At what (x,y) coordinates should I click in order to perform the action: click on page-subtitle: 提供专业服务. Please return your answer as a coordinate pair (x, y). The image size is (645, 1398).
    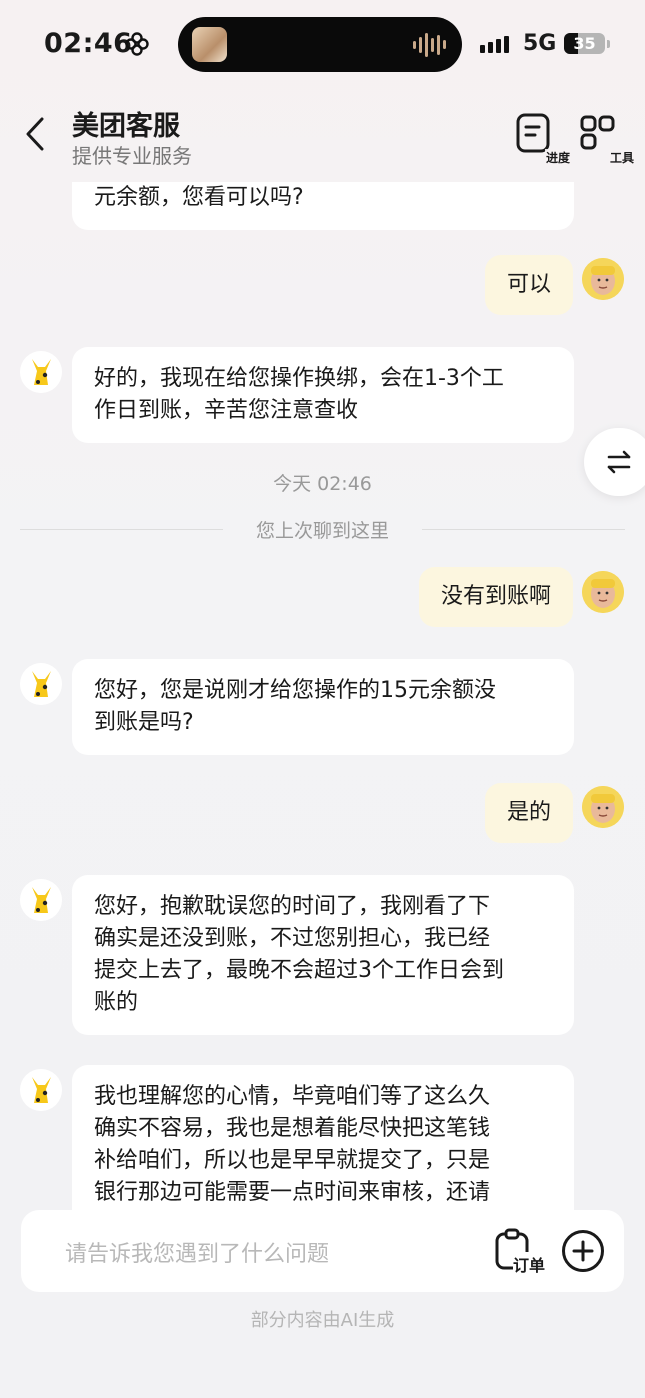
    Looking at the image, I should click on (132, 156).